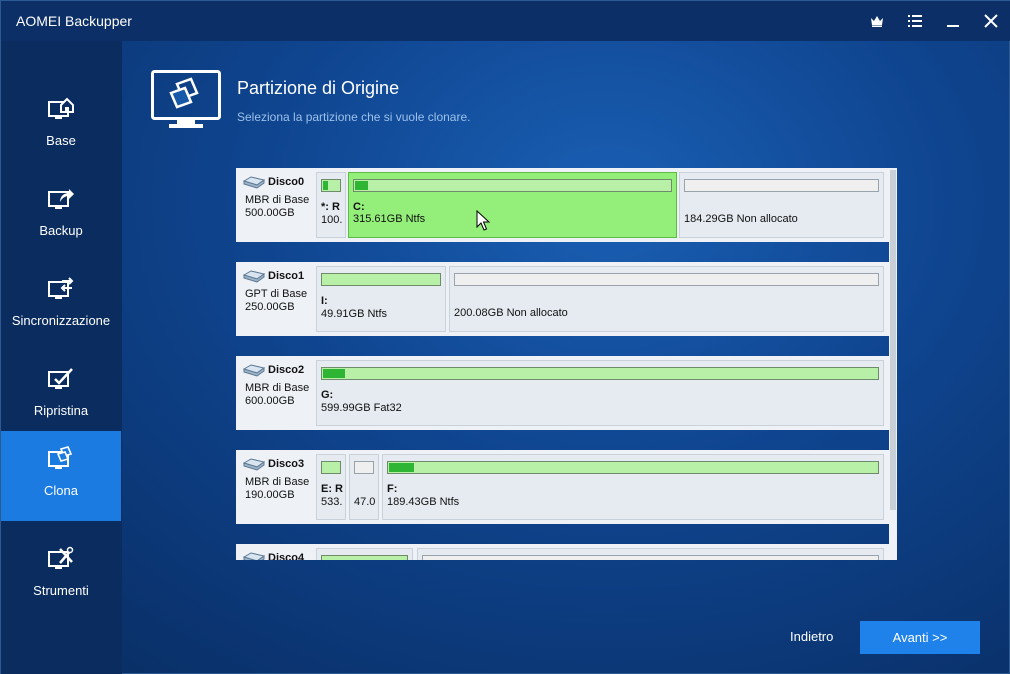 Image resolution: width=1010 pixels, height=674 pixels. I want to click on sidebar-item-strumenti: Strumenti, so click(61, 576).